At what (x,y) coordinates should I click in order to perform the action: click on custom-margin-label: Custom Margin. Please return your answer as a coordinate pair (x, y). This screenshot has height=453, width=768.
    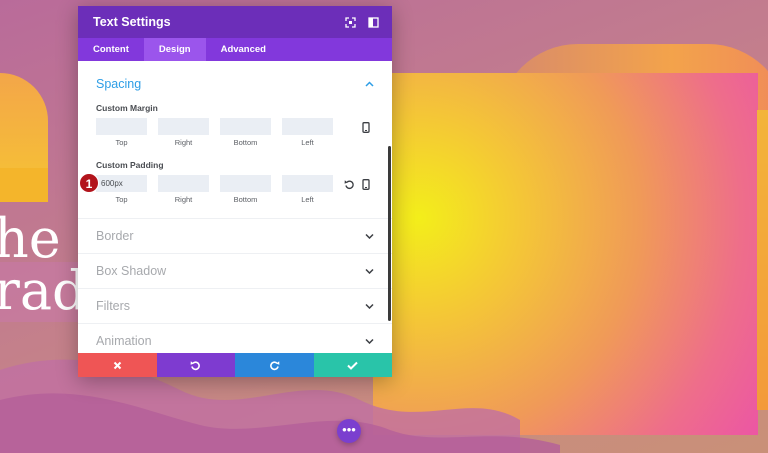
    Looking at the image, I should click on (127, 108).